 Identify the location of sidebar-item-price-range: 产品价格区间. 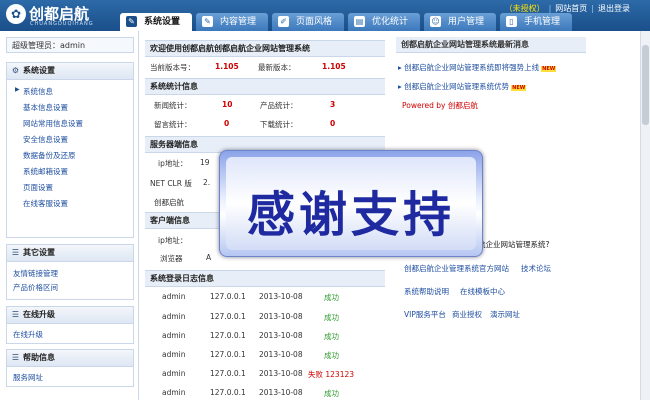
(35, 287).